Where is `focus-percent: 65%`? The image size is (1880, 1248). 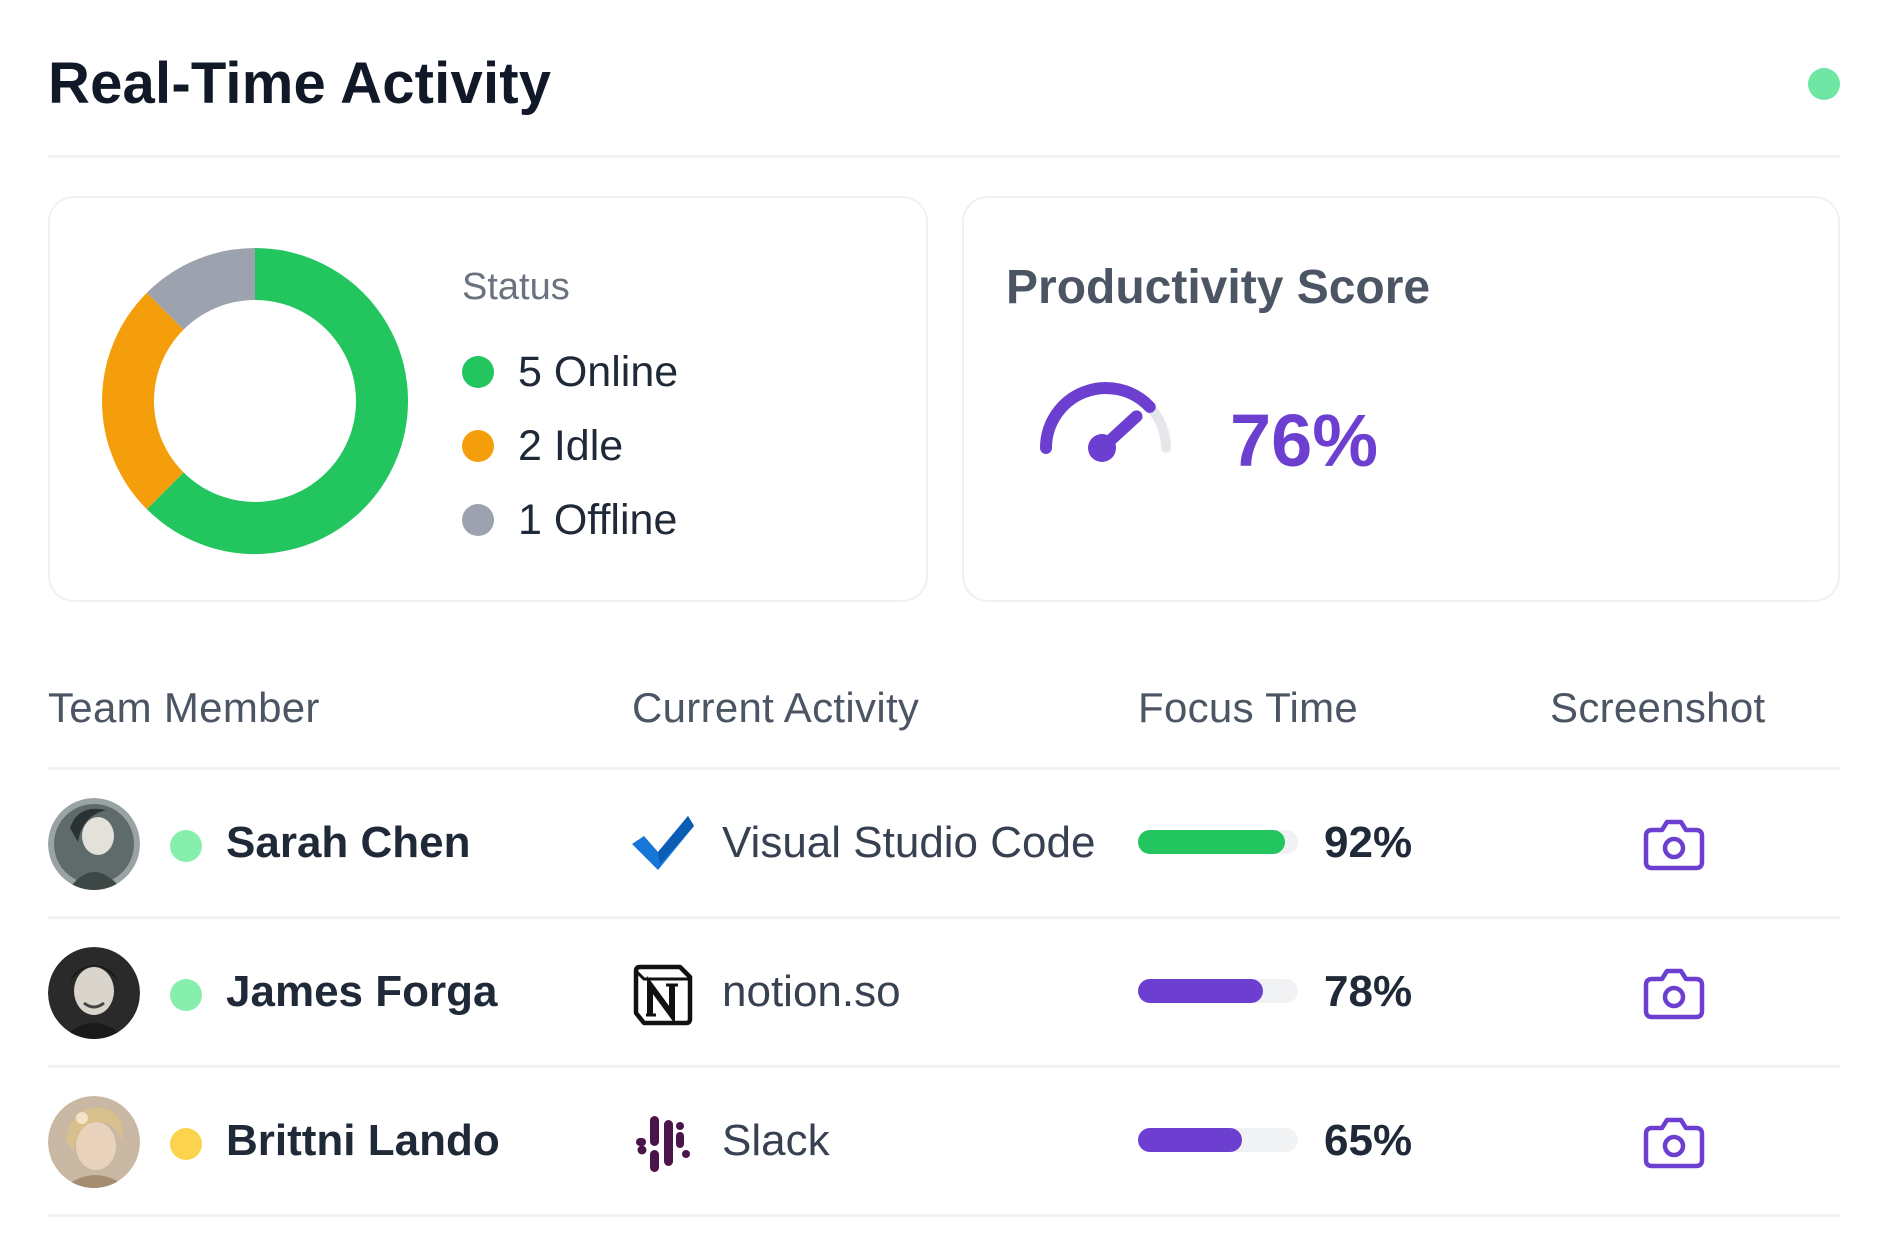 focus-percent: 65% is located at coordinates (1368, 1140).